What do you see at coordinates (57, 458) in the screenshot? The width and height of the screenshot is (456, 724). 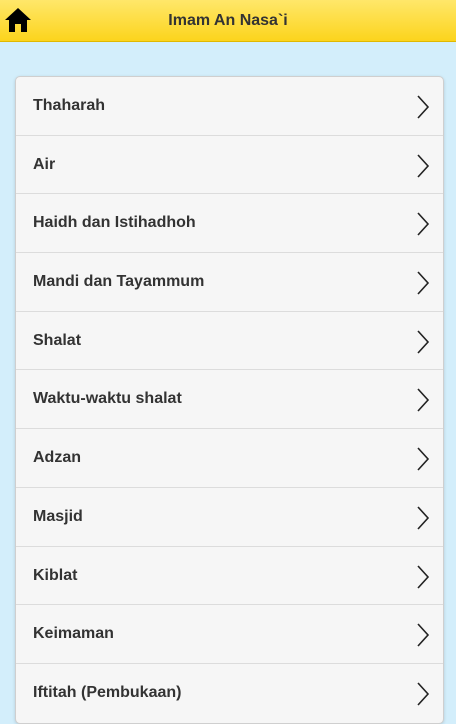 I see `list-item-label: Adzan` at bounding box center [57, 458].